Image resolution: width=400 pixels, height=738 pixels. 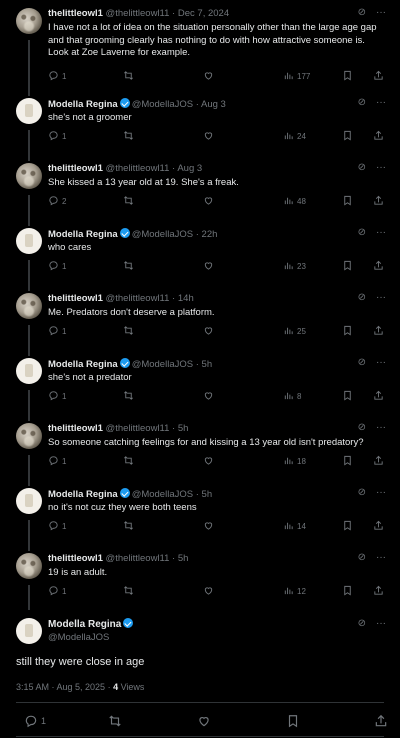 I want to click on views-button: 25, so click(x=294, y=331).